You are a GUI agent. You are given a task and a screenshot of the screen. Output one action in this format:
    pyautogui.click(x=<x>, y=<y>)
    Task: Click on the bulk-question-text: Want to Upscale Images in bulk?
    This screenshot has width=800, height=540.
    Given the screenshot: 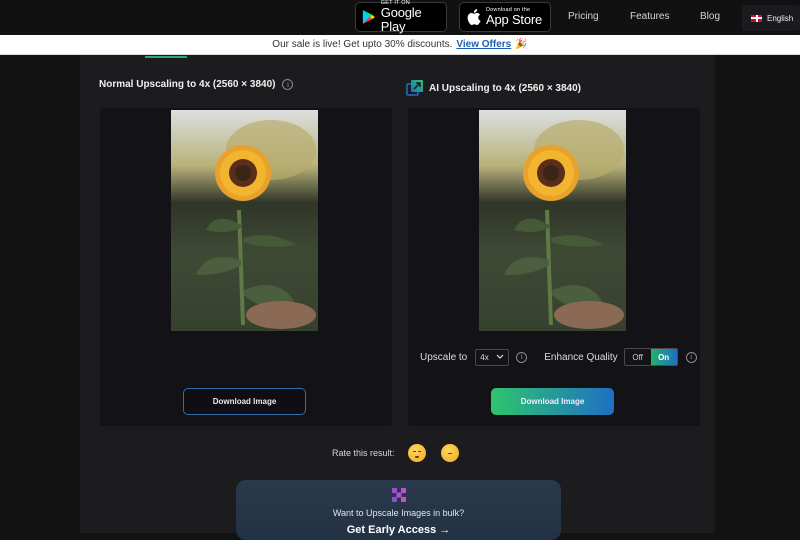 What is the action you would take?
    pyautogui.click(x=398, y=513)
    